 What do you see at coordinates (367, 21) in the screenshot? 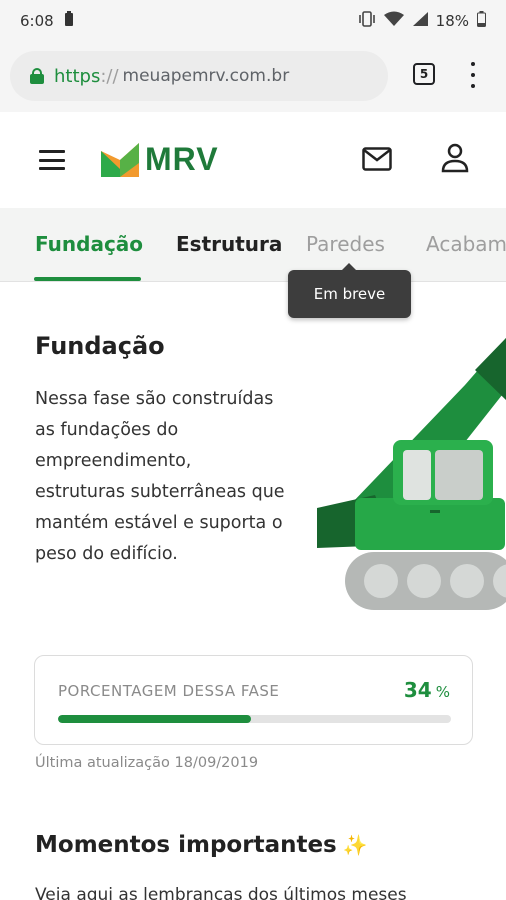
I see `vibrate-icon` at bounding box center [367, 21].